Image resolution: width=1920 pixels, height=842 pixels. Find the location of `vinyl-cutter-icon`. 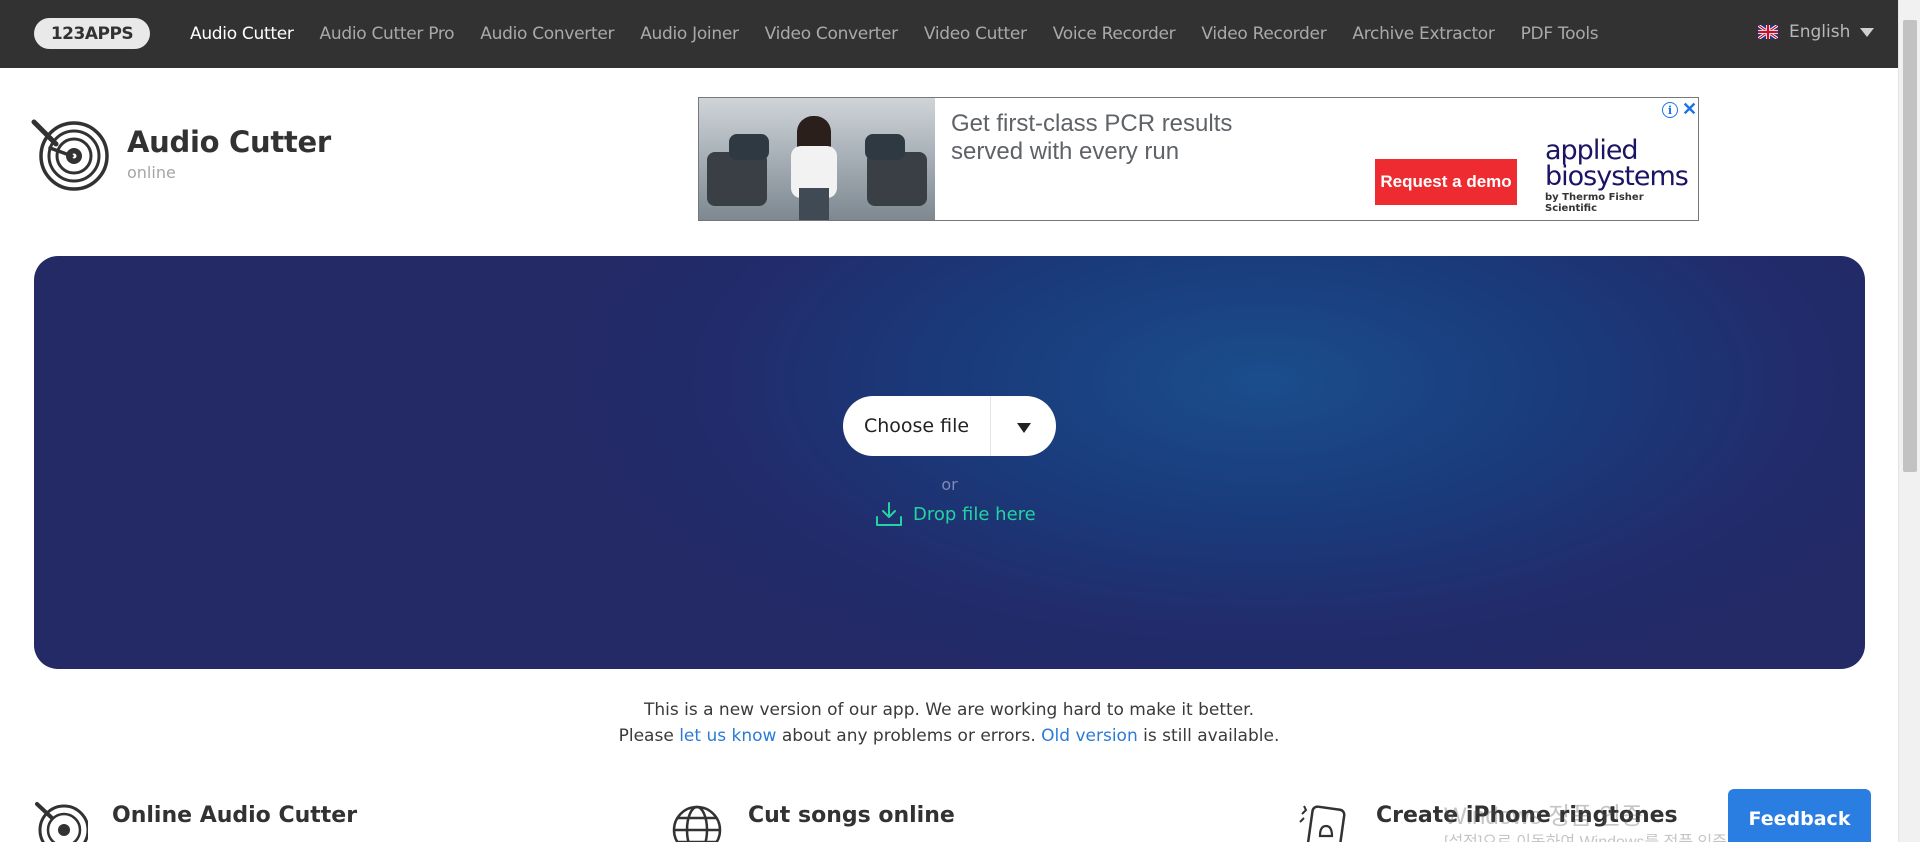

vinyl-cutter-icon is located at coordinates (70, 155).